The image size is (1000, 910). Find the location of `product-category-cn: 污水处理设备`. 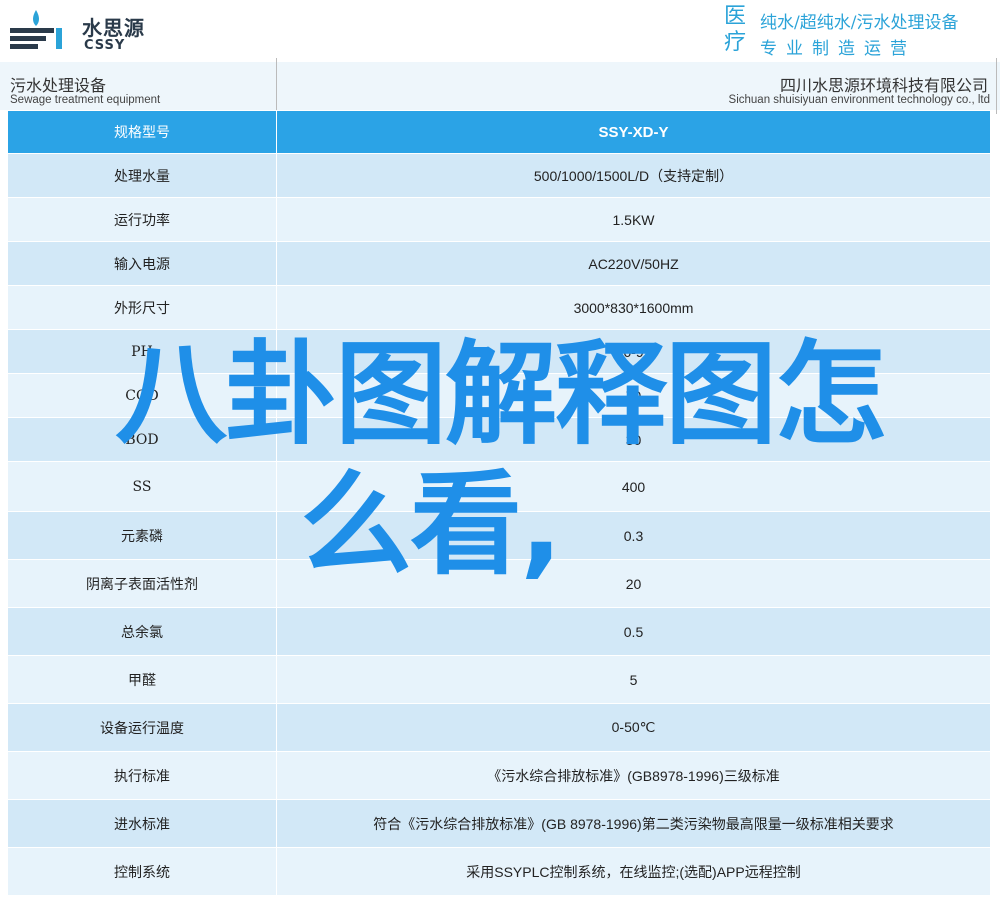

product-category-cn: 污水处理设备 is located at coordinates (58, 85).